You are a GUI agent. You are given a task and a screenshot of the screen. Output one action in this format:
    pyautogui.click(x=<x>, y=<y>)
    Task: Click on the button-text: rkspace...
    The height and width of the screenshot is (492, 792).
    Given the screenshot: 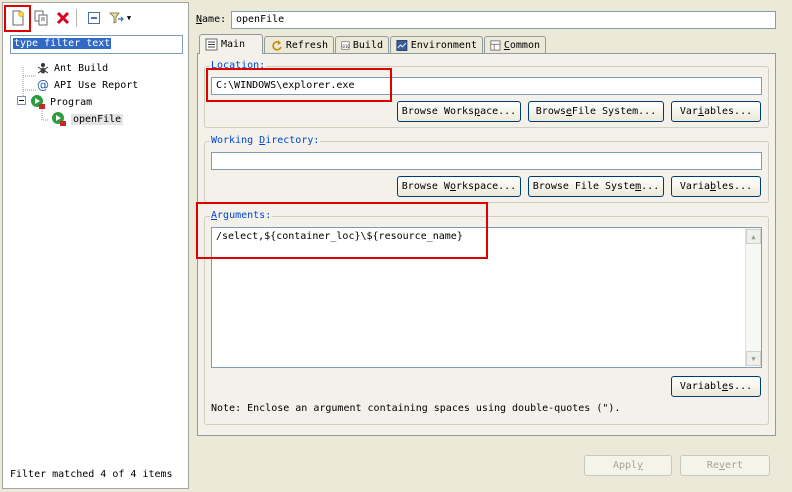 What is the action you would take?
    pyautogui.click(x=486, y=186)
    